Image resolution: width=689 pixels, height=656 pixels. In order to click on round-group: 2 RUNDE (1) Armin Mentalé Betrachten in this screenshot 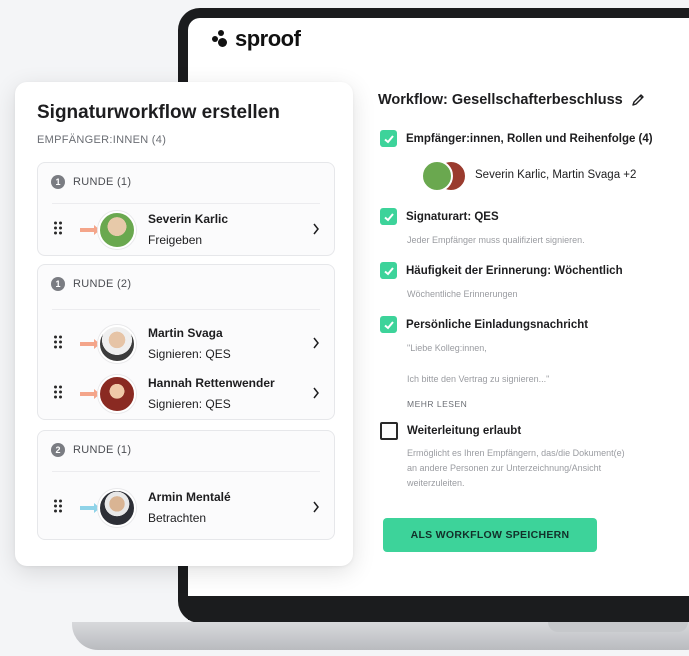, I will do `click(186, 485)`.